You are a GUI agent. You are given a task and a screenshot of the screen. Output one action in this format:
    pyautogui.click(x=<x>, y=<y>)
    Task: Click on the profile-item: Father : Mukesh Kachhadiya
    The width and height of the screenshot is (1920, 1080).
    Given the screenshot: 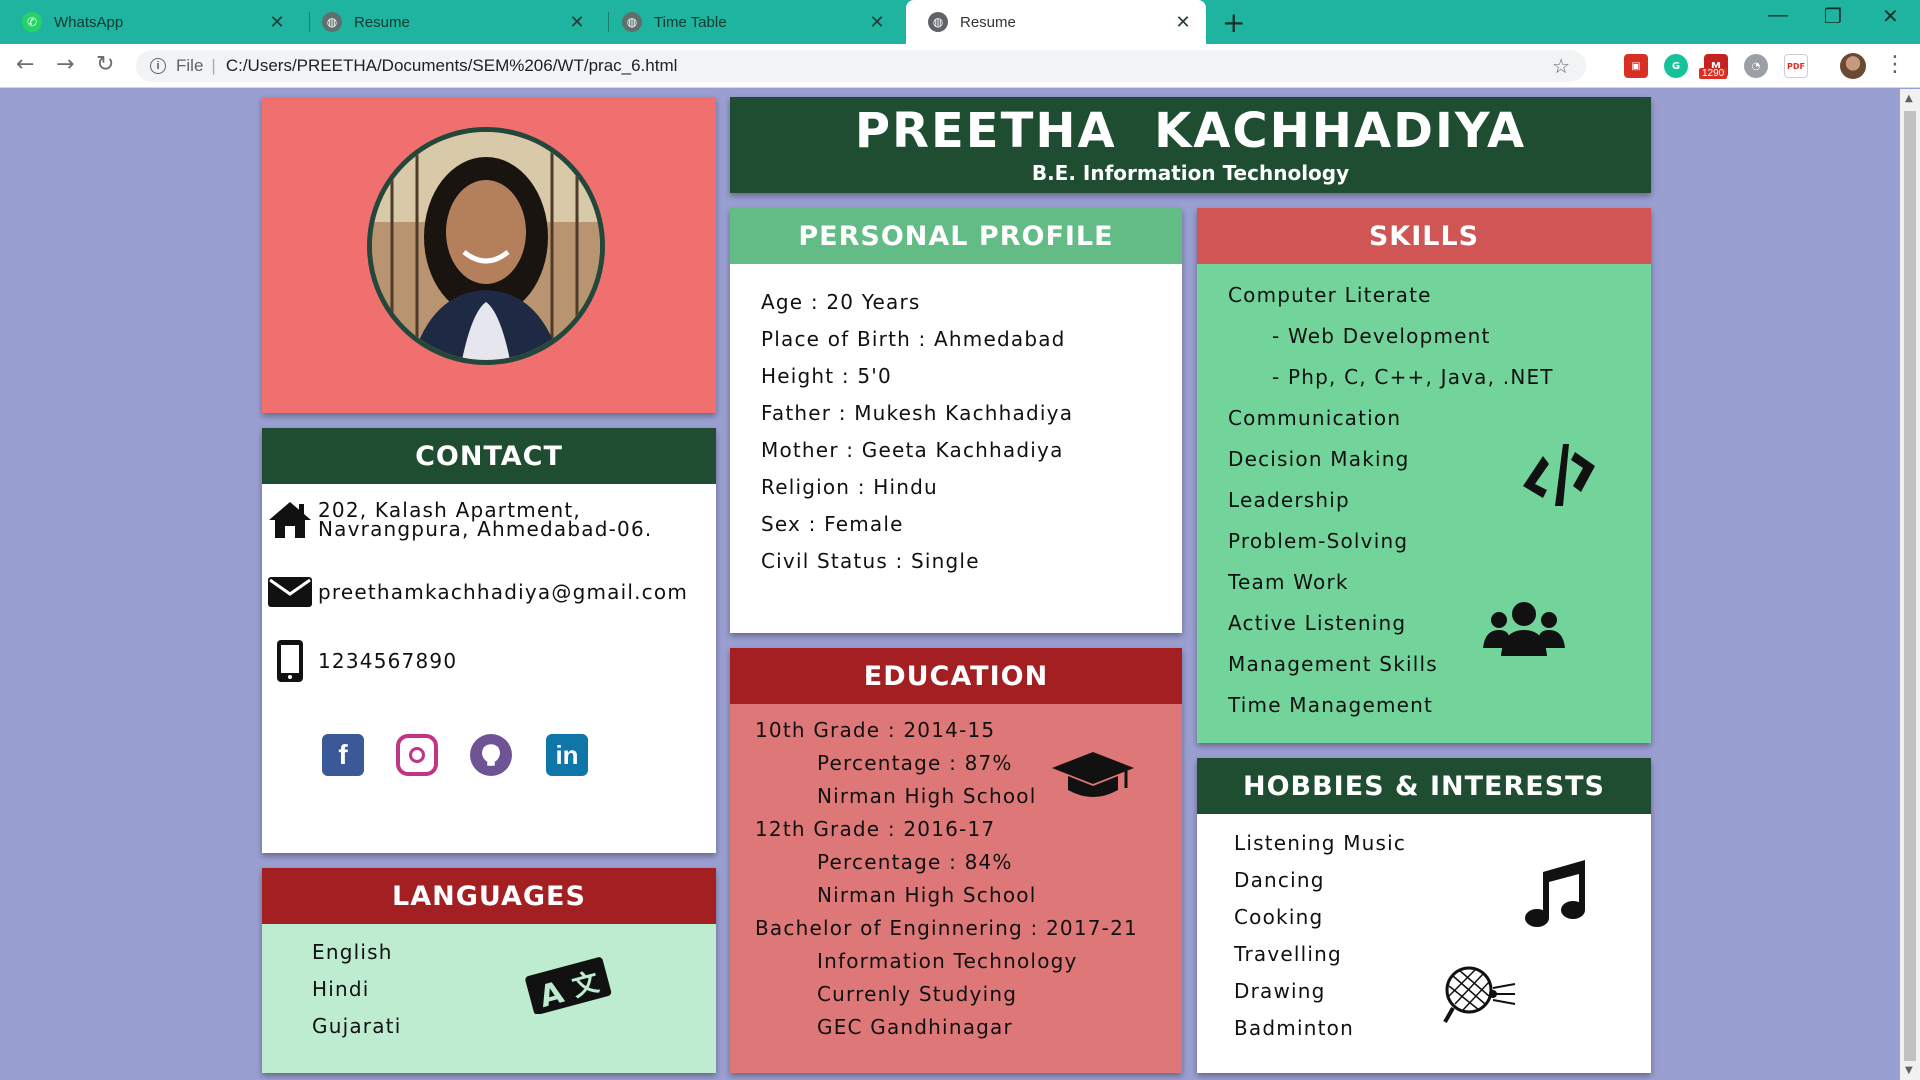 What is the action you would take?
    pyautogui.click(x=917, y=413)
    